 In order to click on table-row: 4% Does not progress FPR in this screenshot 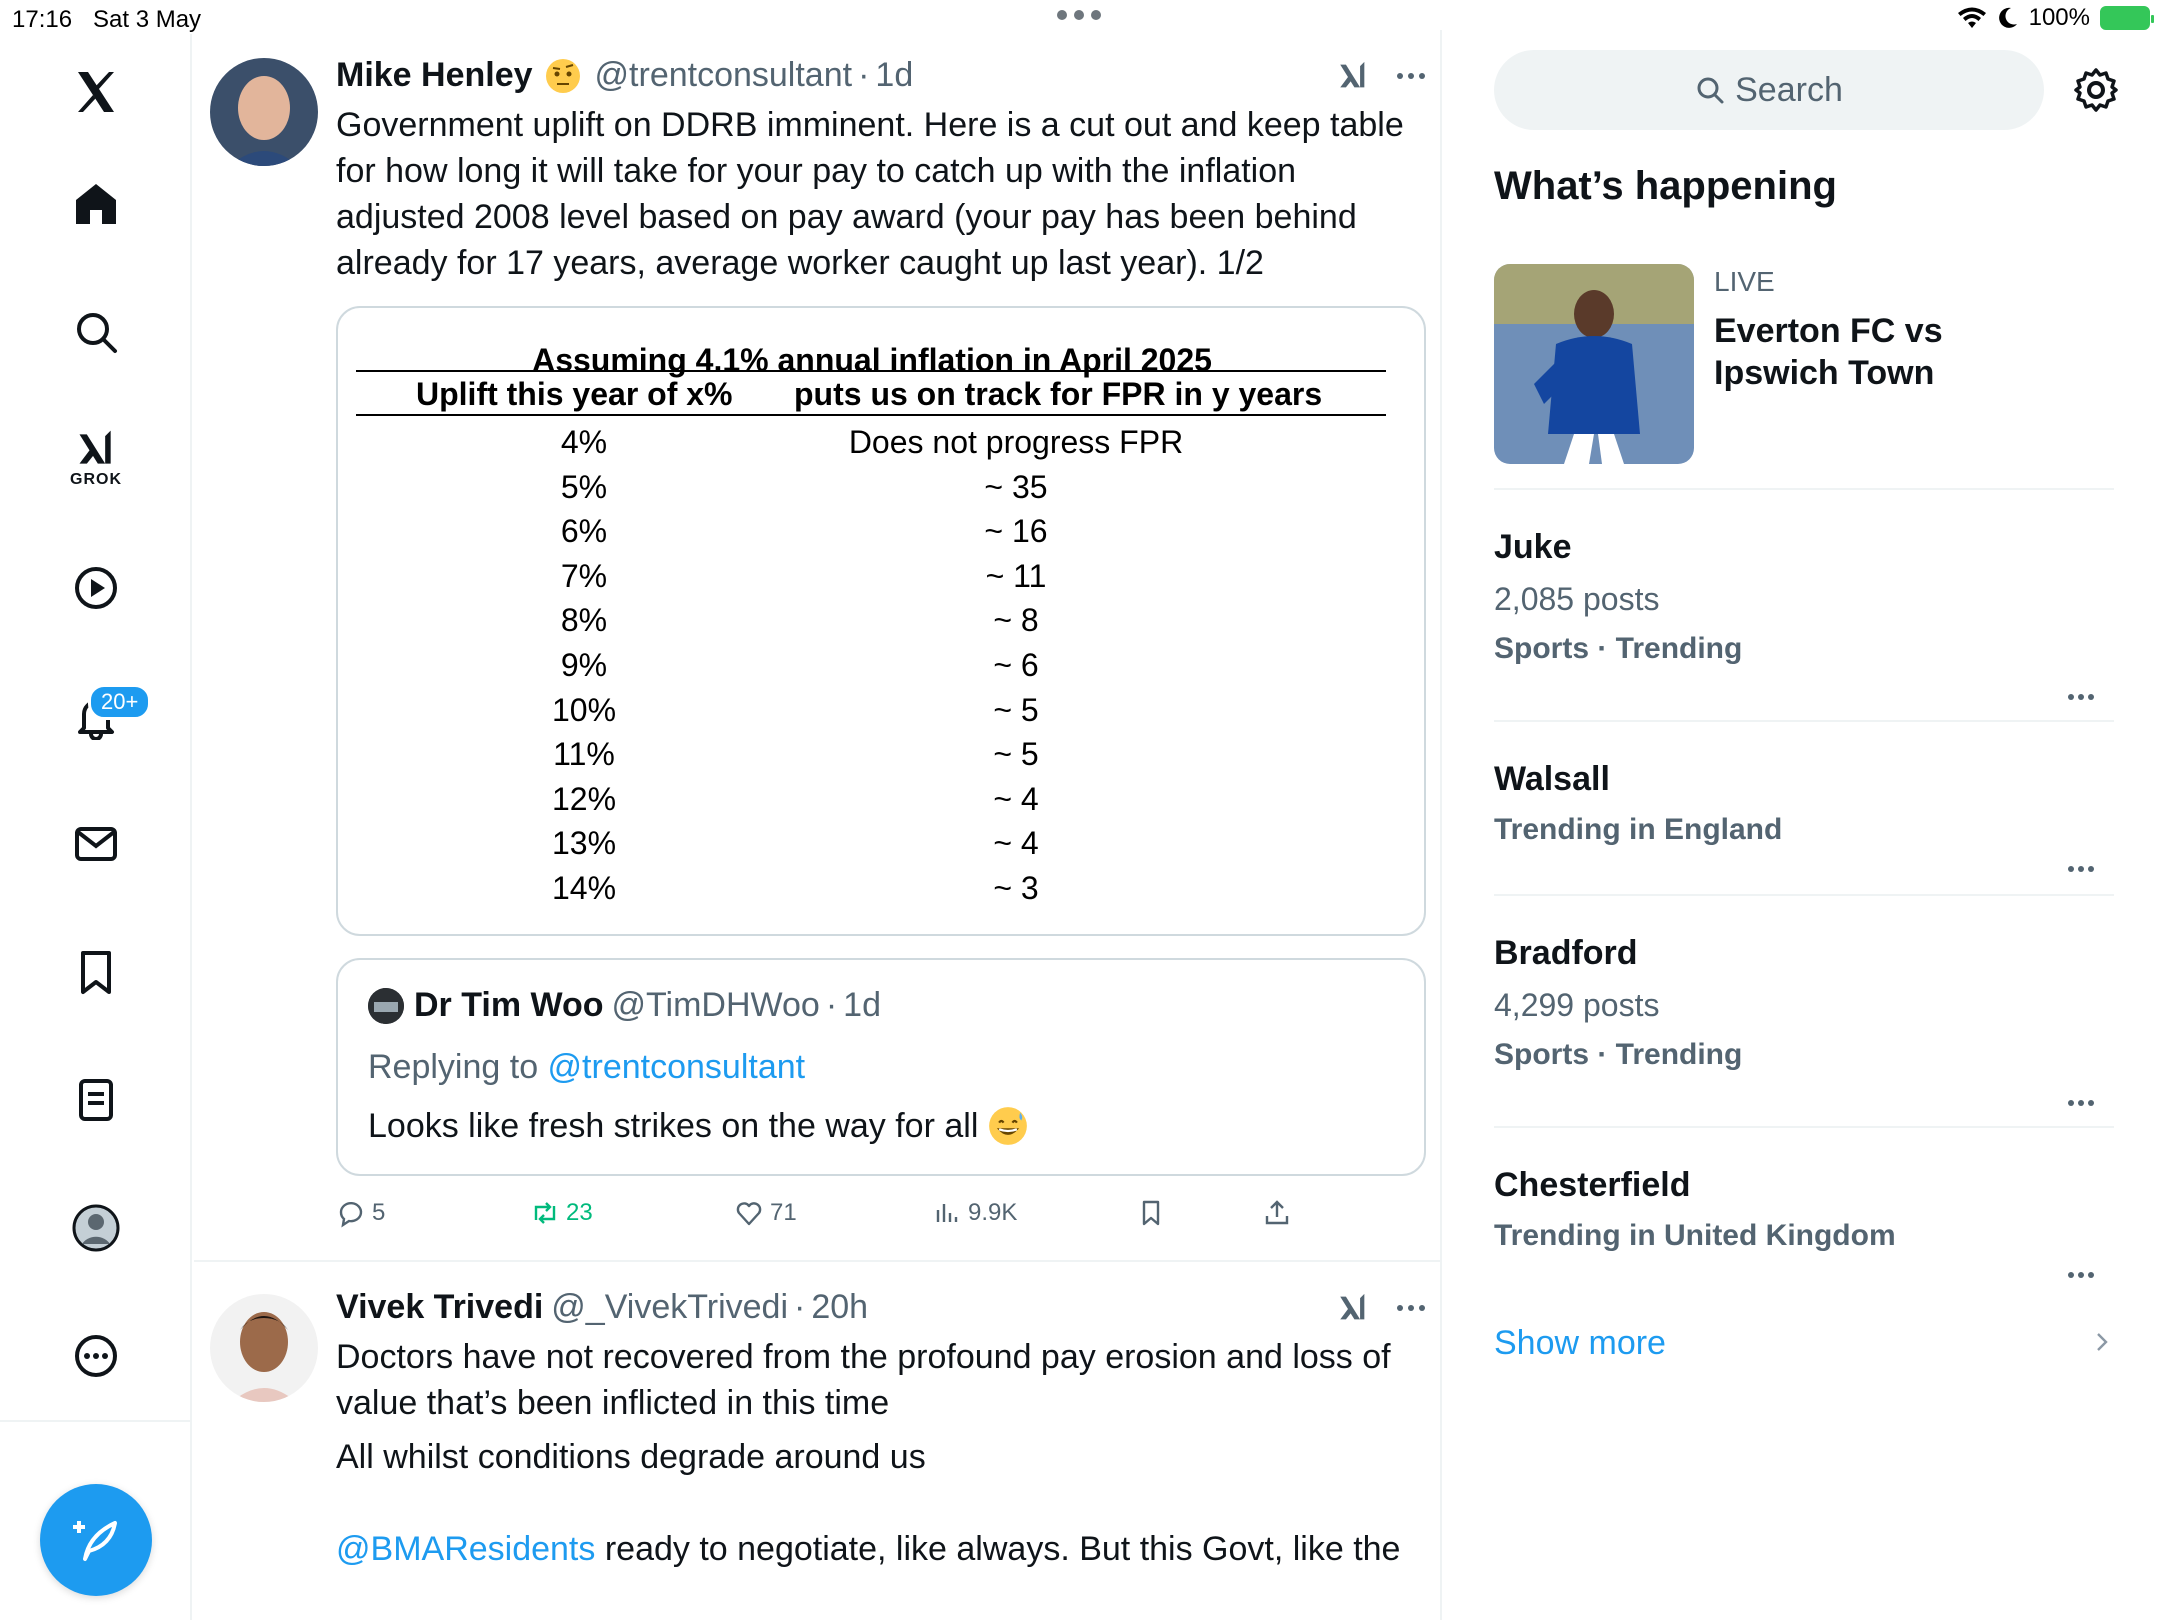, I will do `click(871, 446)`.